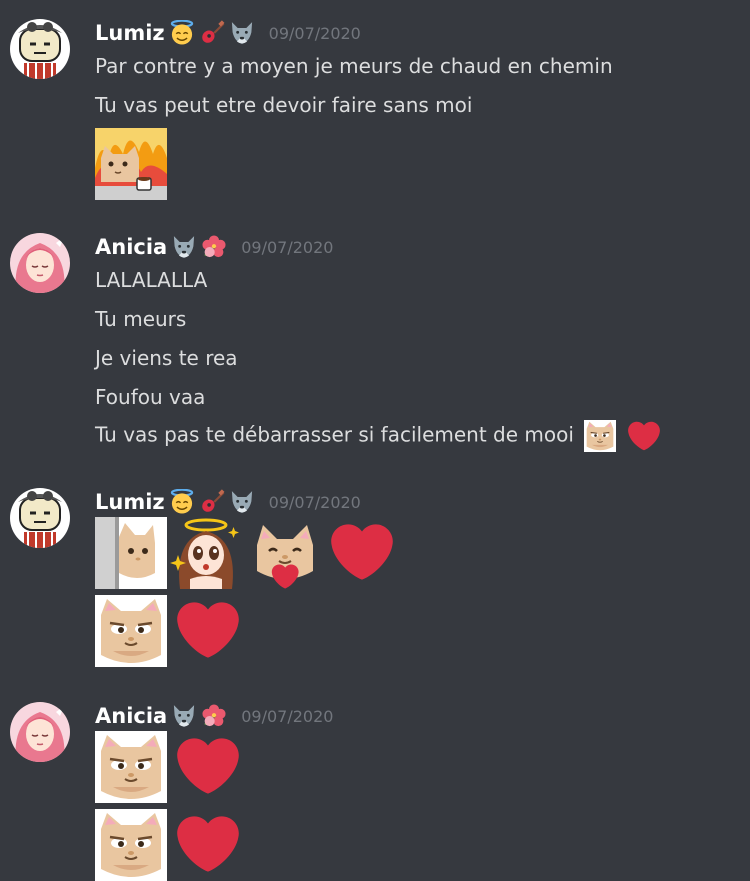  I want to click on message-text: Tu meurs, so click(141, 319).